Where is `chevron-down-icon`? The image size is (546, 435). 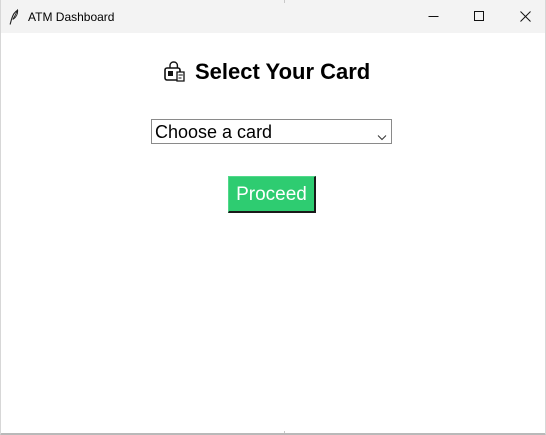 chevron-down-icon is located at coordinates (382, 134).